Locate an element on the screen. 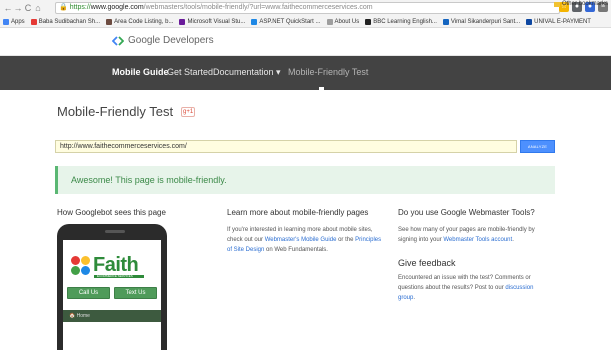 The height and width of the screenshot is (350, 611). active-nav-indicator is located at coordinates (321, 88).